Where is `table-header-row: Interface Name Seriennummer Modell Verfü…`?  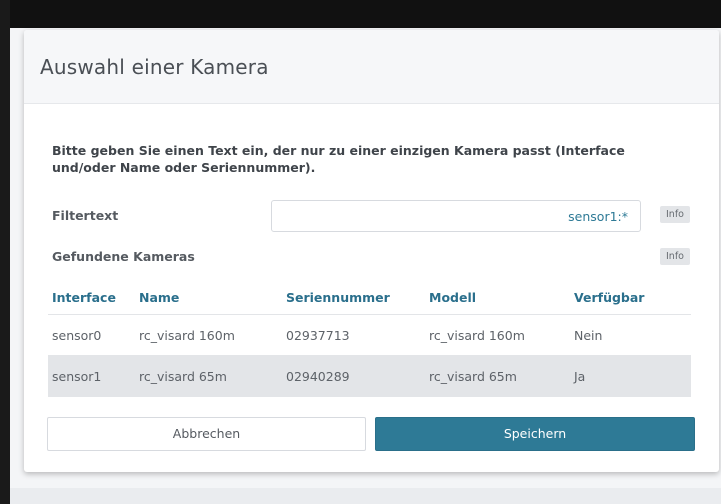 table-header-row: Interface Name Seriennummer Modell Verfü… is located at coordinates (369, 298).